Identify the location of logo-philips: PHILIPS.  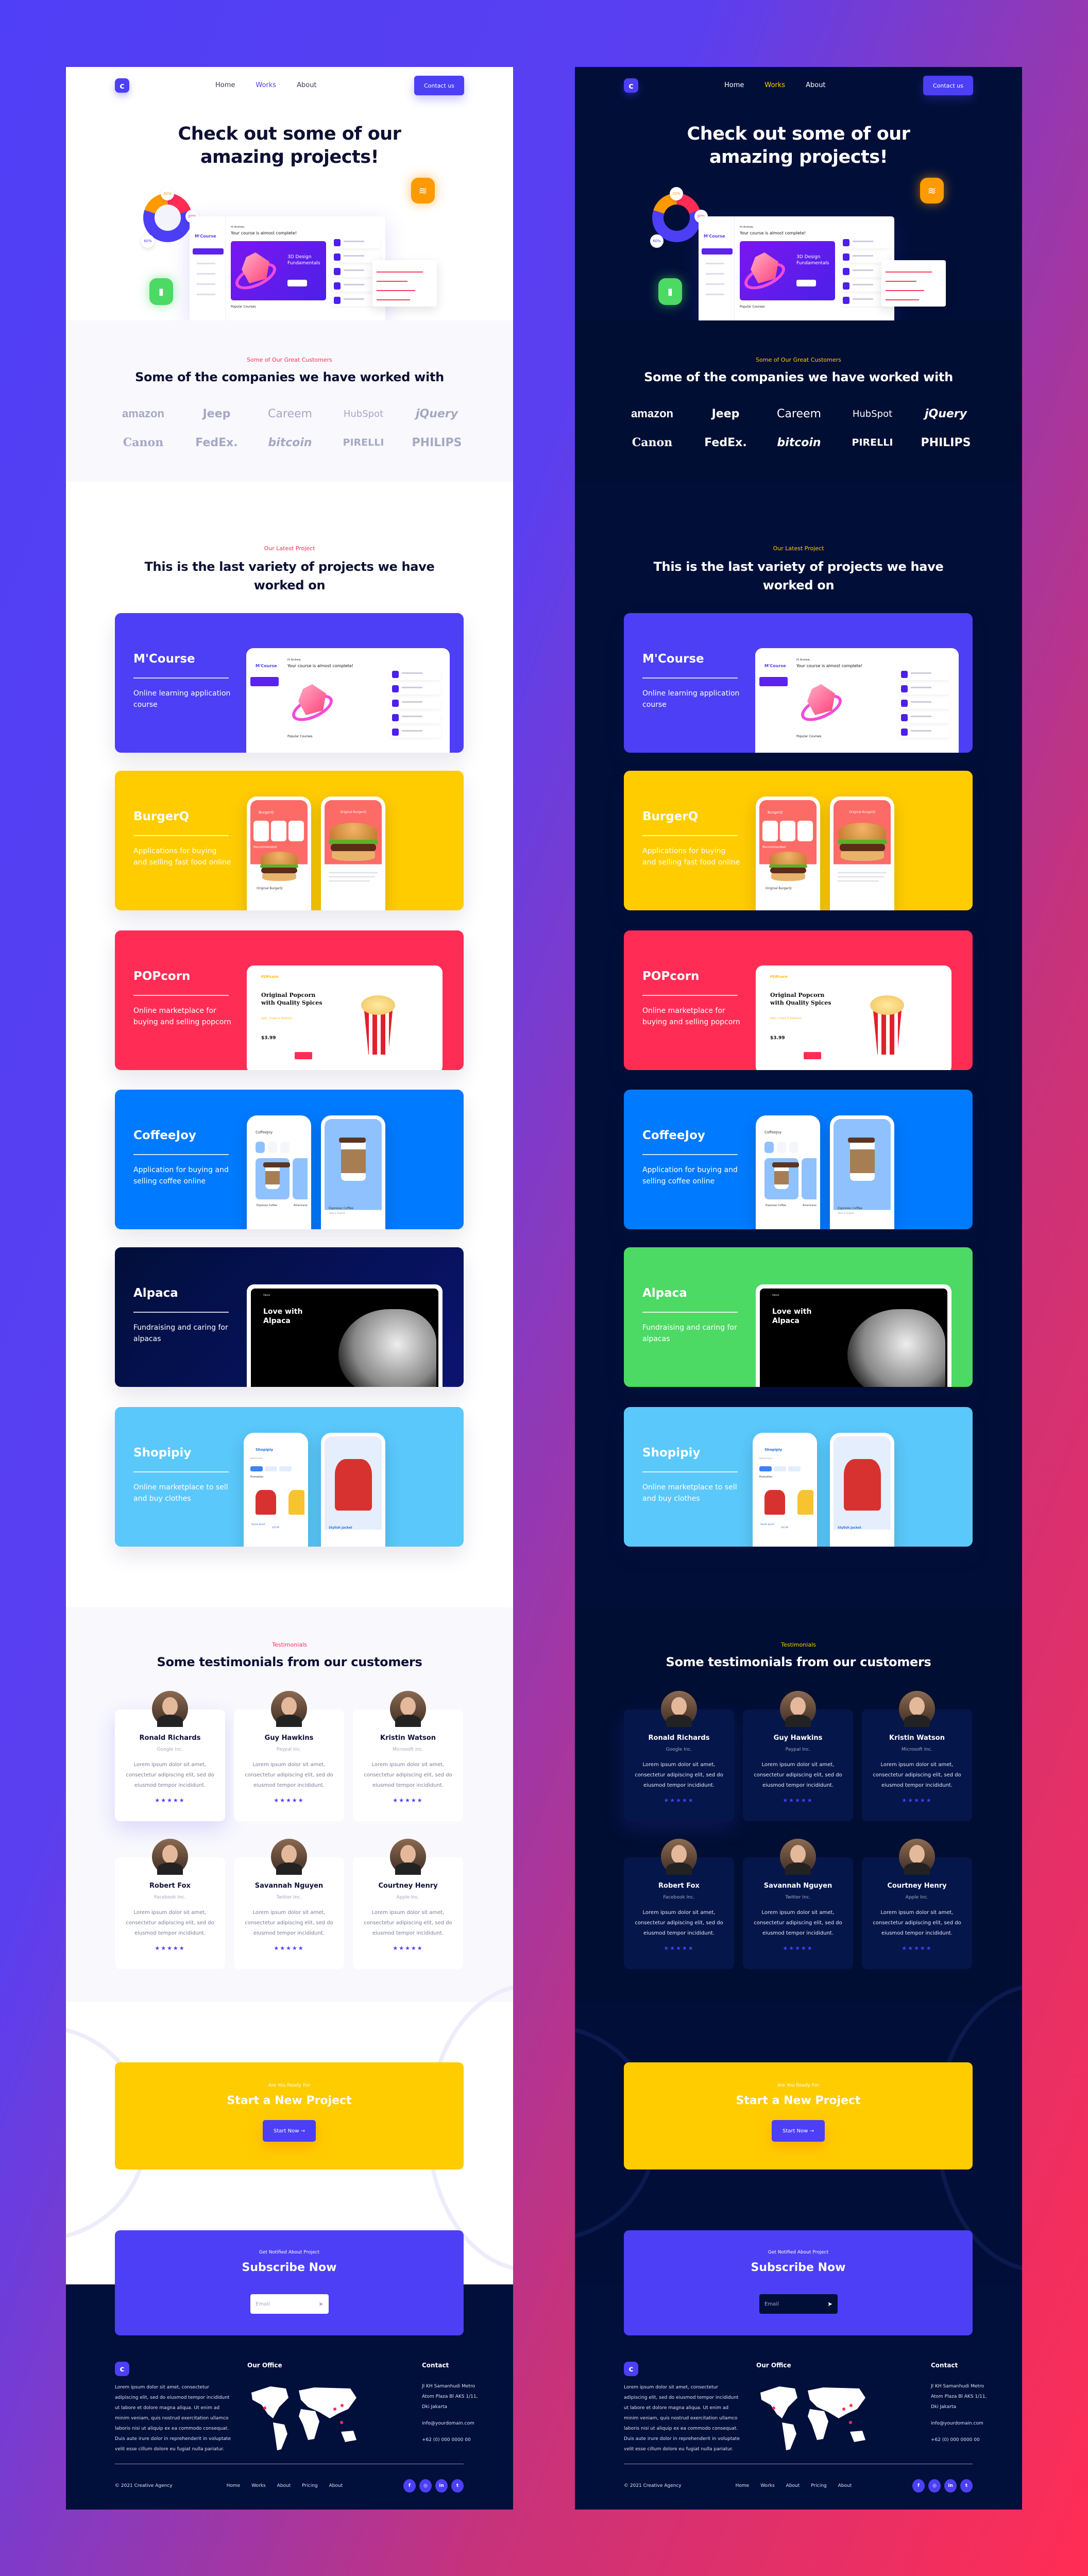
(946, 442).